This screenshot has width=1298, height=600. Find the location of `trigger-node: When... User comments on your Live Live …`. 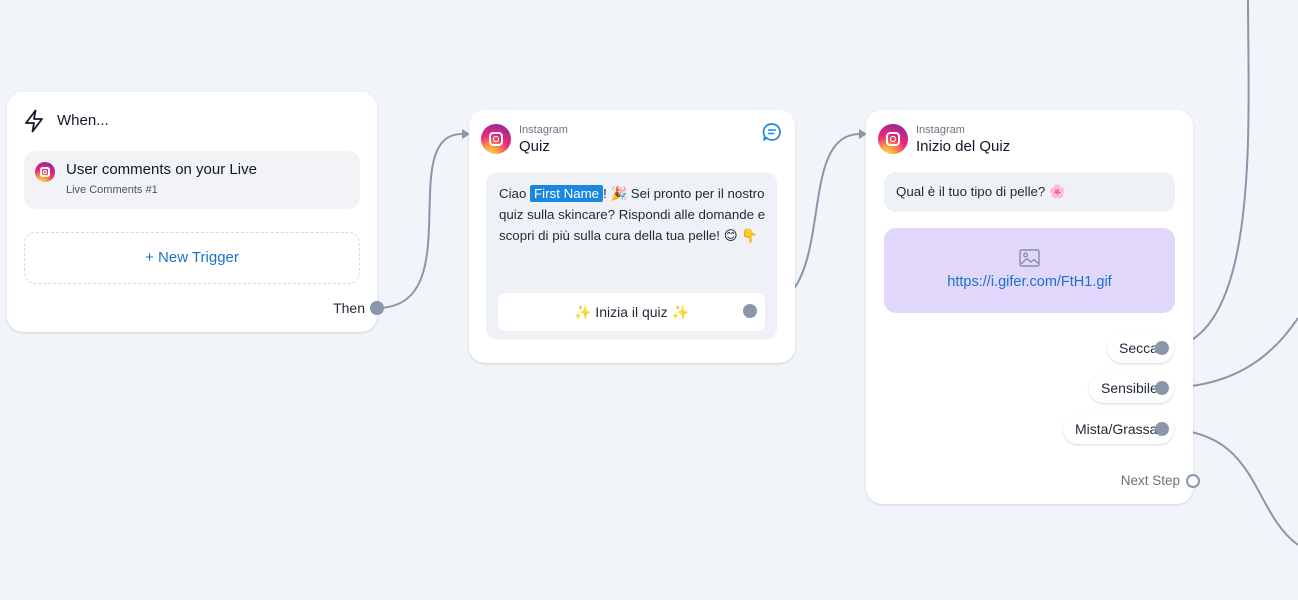

trigger-node: When... User comments on your Live Live … is located at coordinates (192, 212).